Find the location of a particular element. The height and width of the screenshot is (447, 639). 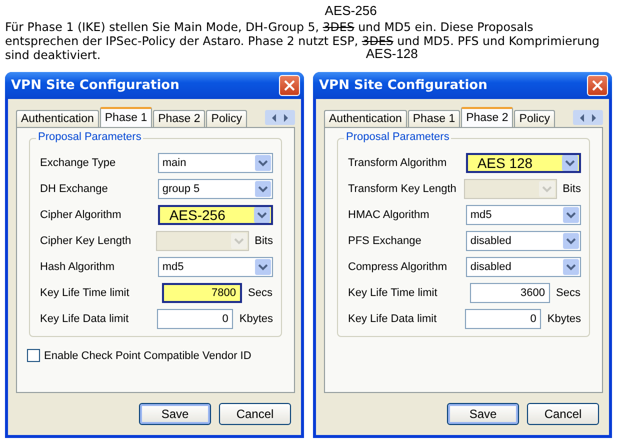

intro-text: sind deaktiviert. is located at coordinates (53, 55).